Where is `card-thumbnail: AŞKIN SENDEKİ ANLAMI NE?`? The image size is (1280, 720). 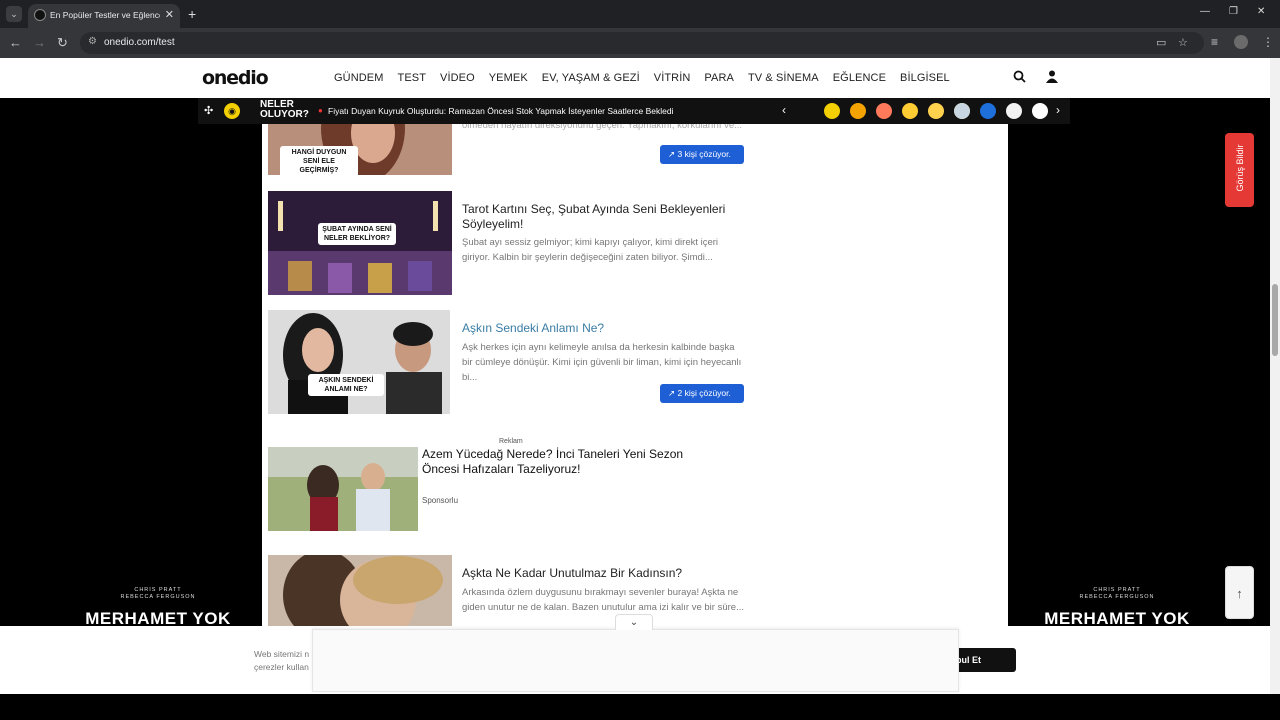
card-thumbnail: AŞKIN SENDEKİ ANLAMI NE? is located at coordinates (359, 362).